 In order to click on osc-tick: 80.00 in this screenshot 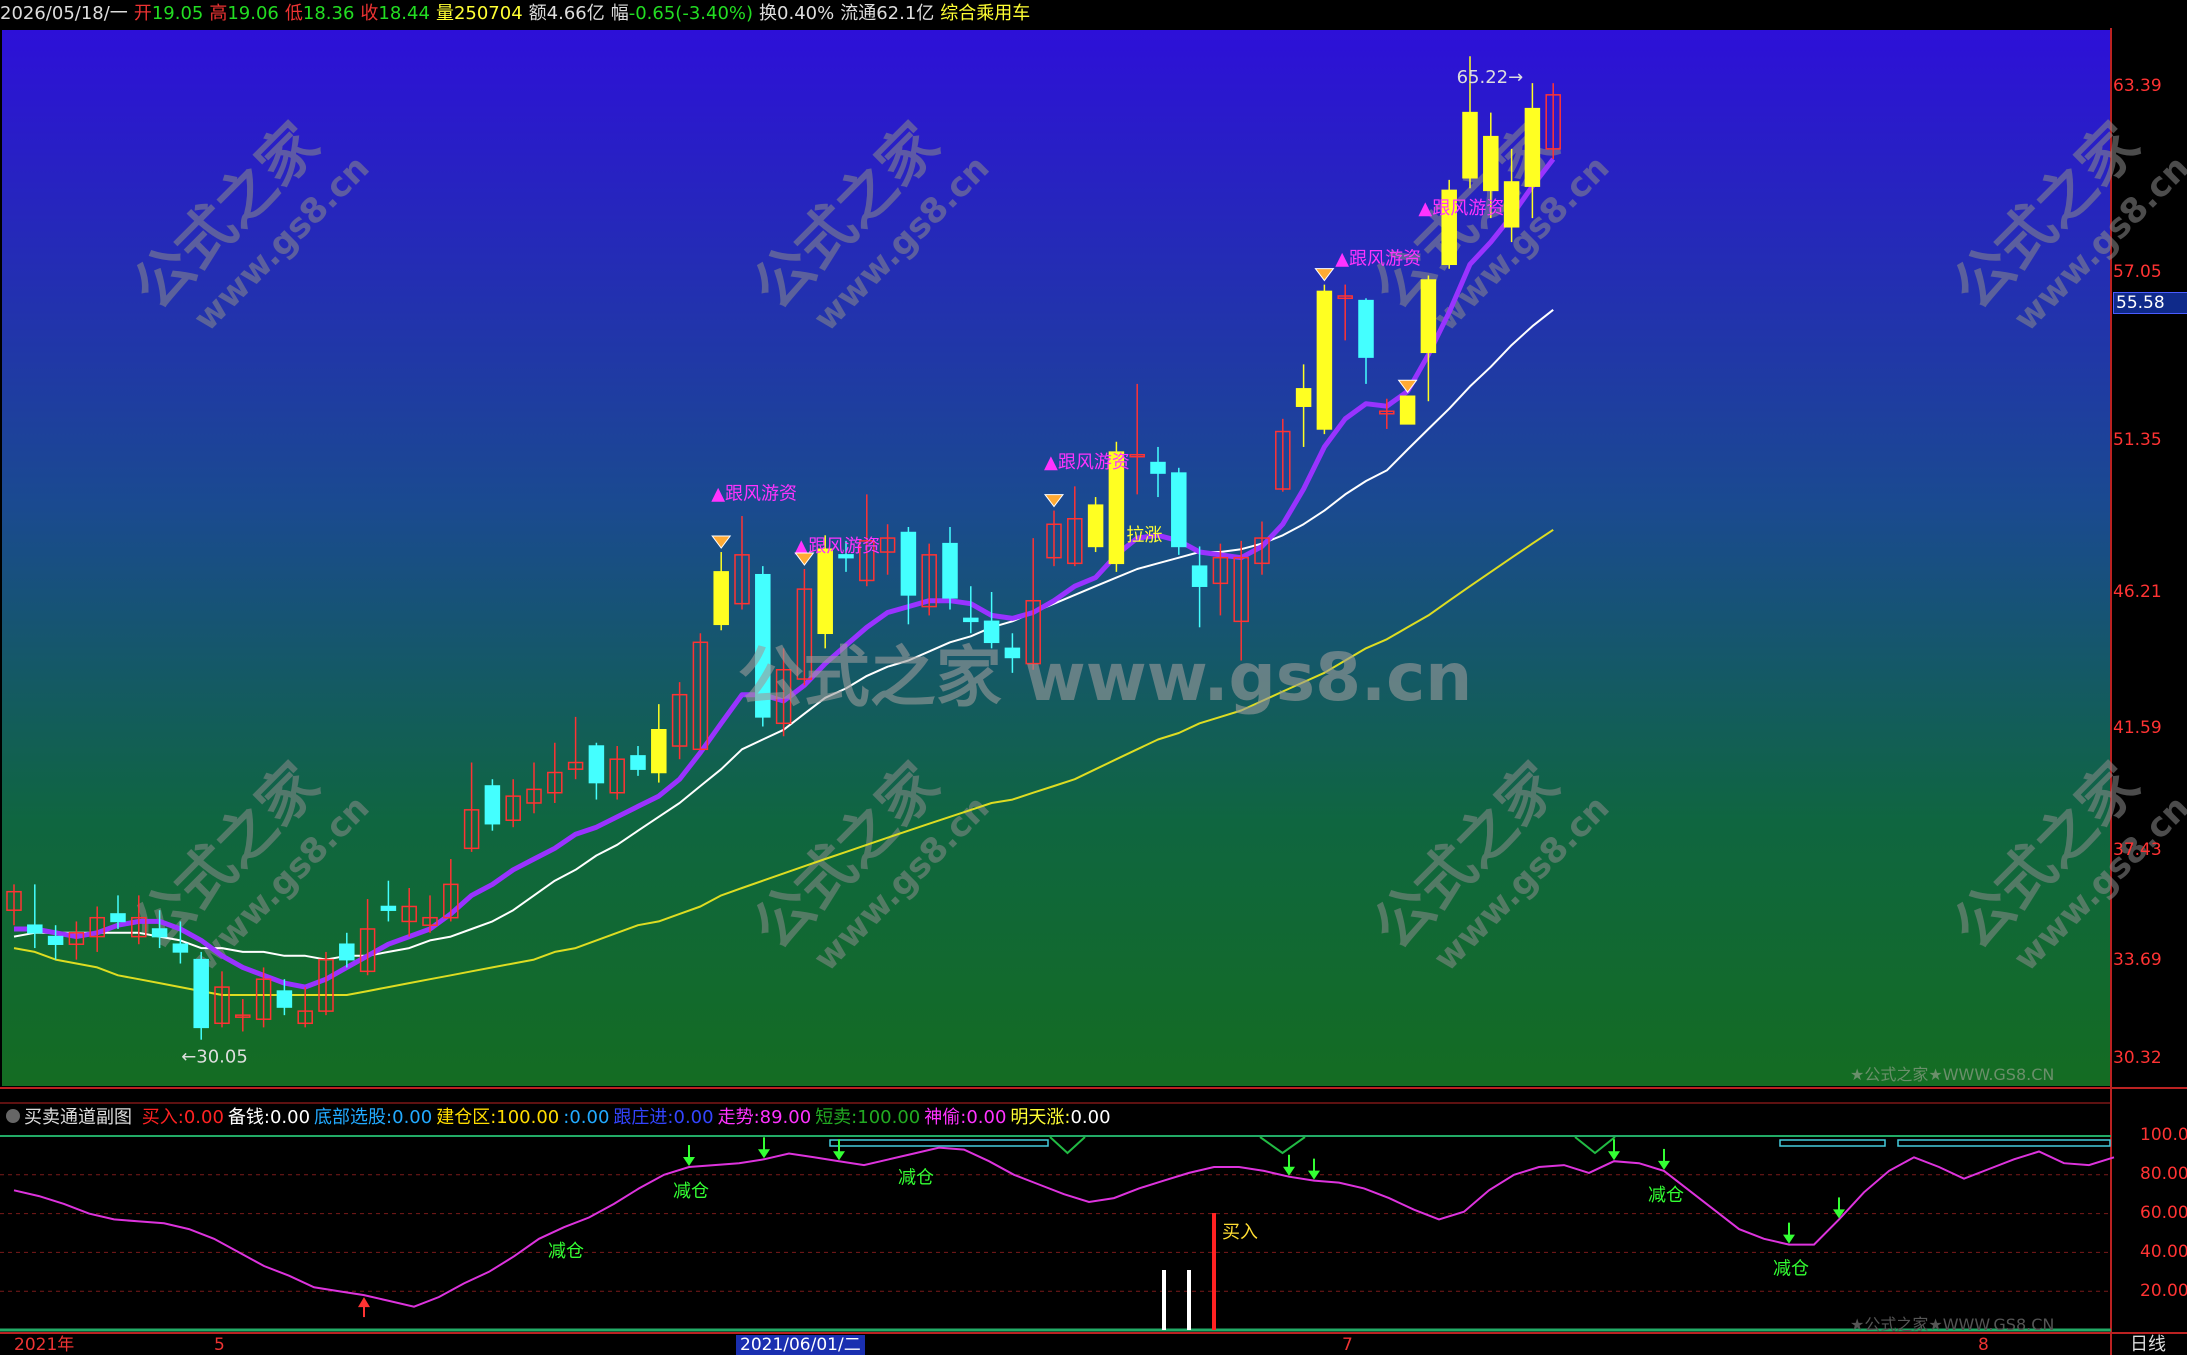, I will do `click(2163, 1174)`.